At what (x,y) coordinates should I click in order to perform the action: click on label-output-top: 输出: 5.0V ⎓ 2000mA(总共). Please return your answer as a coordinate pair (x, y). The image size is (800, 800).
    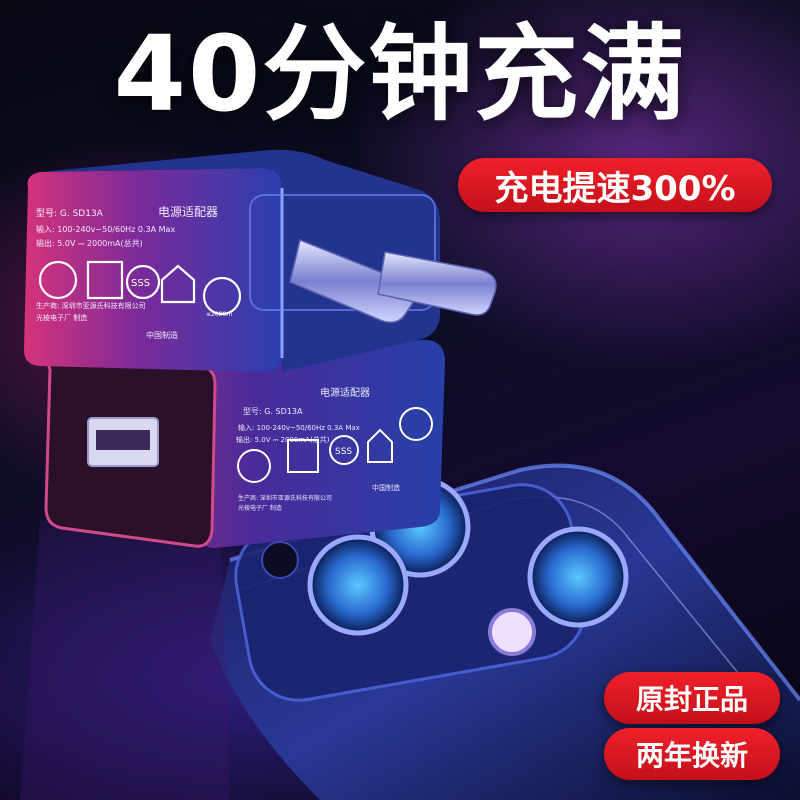
    Looking at the image, I should click on (89, 243).